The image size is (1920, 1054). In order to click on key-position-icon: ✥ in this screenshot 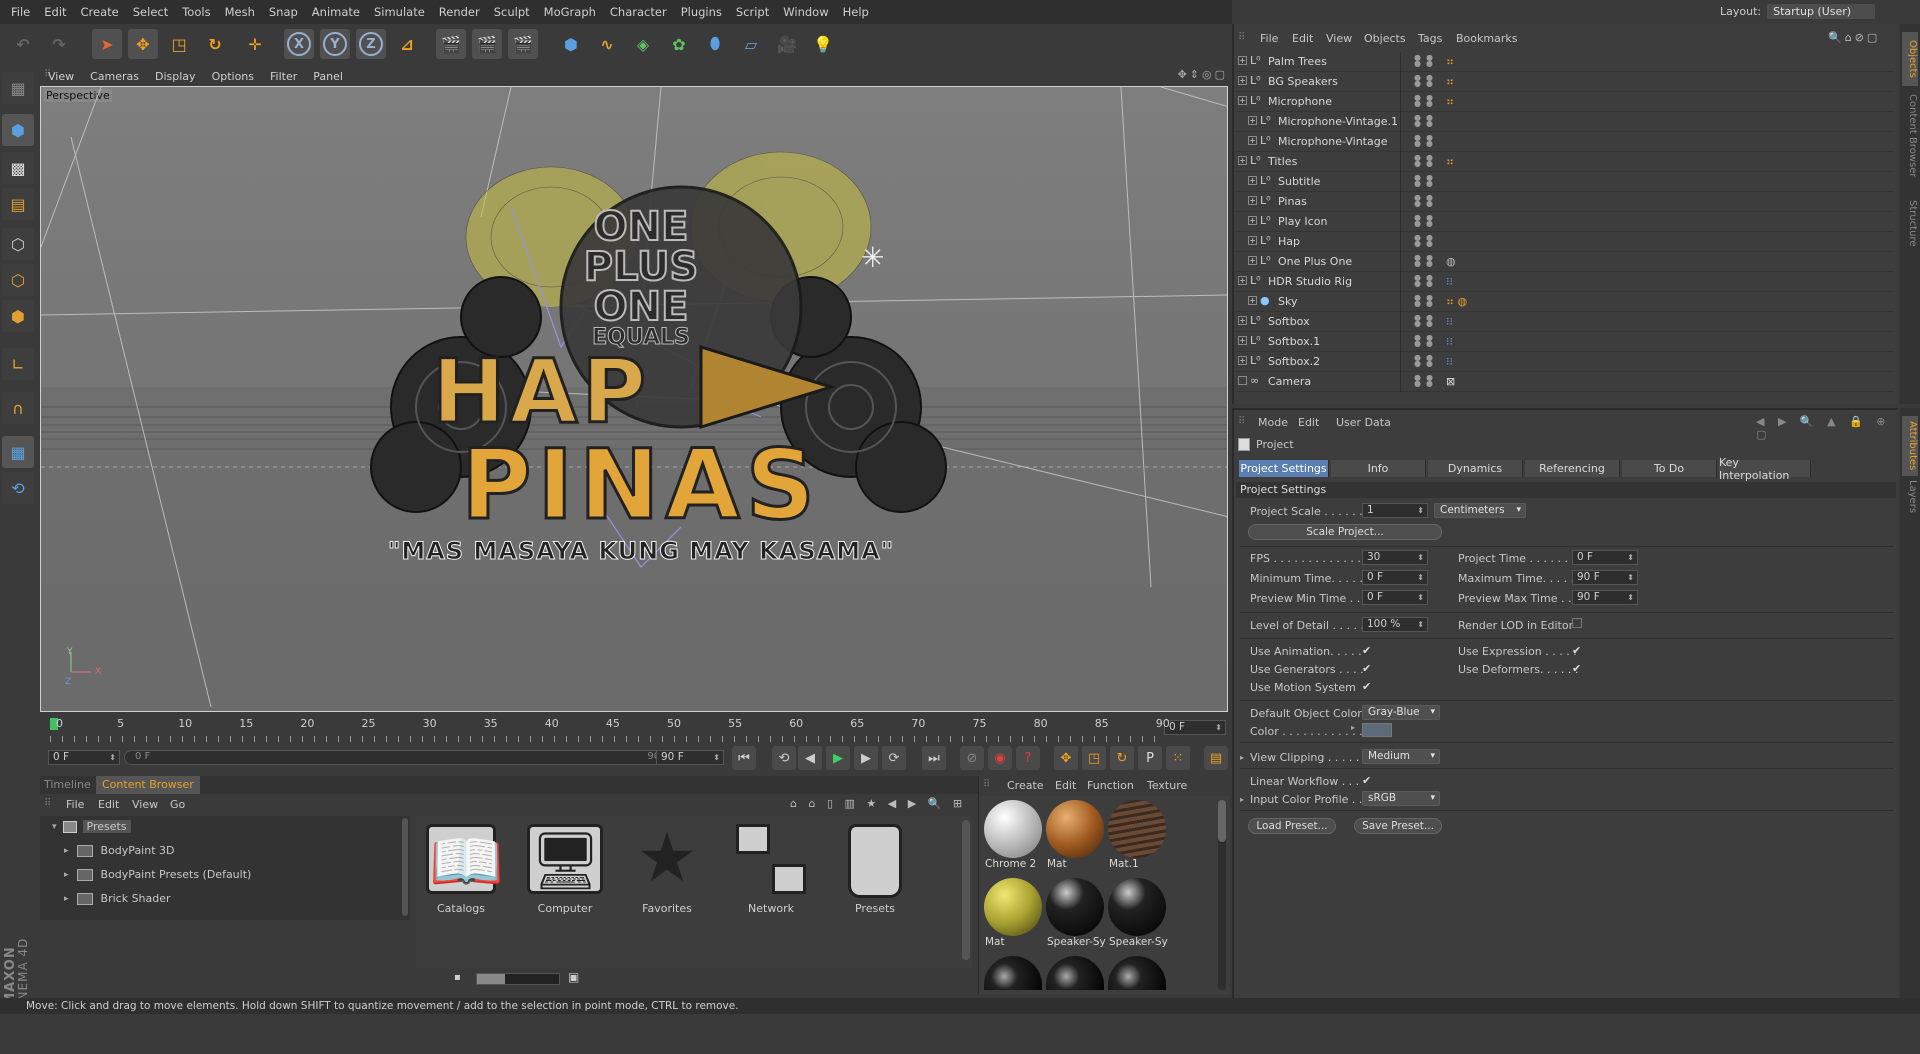, I will do `click(1066, 758)`.